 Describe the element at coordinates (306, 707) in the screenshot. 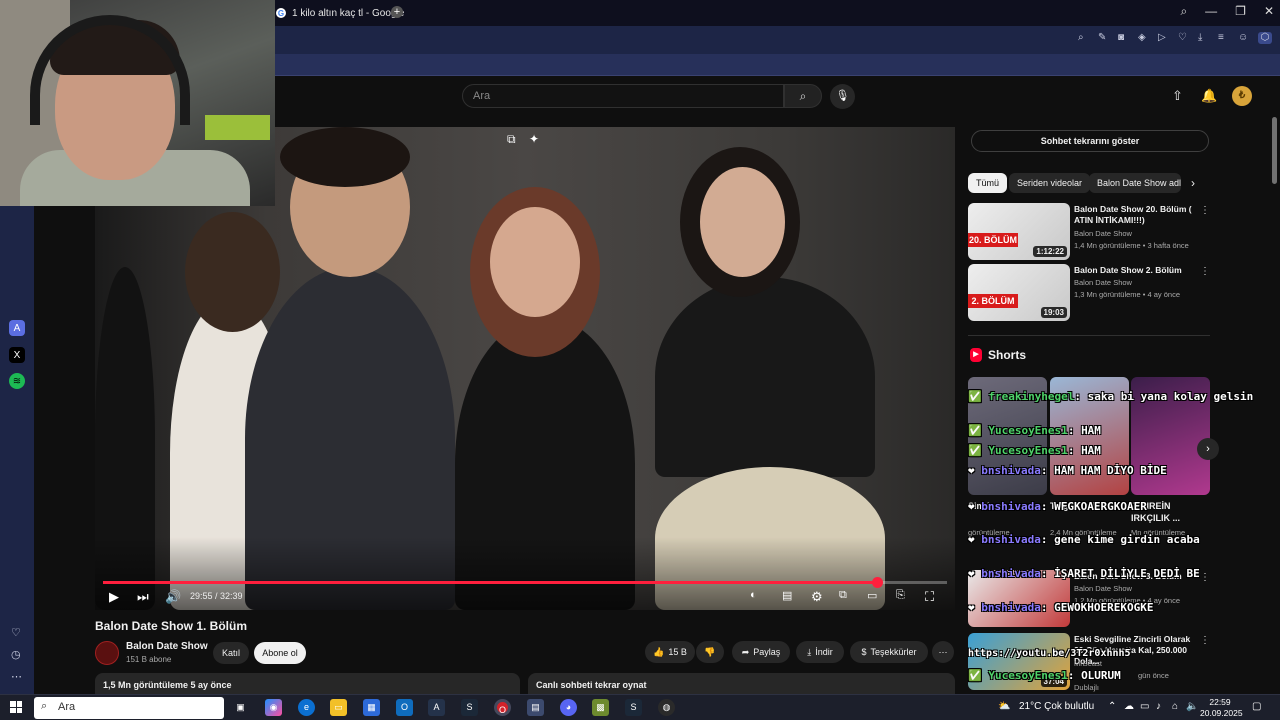

I see `edge-icon: e` at that location.